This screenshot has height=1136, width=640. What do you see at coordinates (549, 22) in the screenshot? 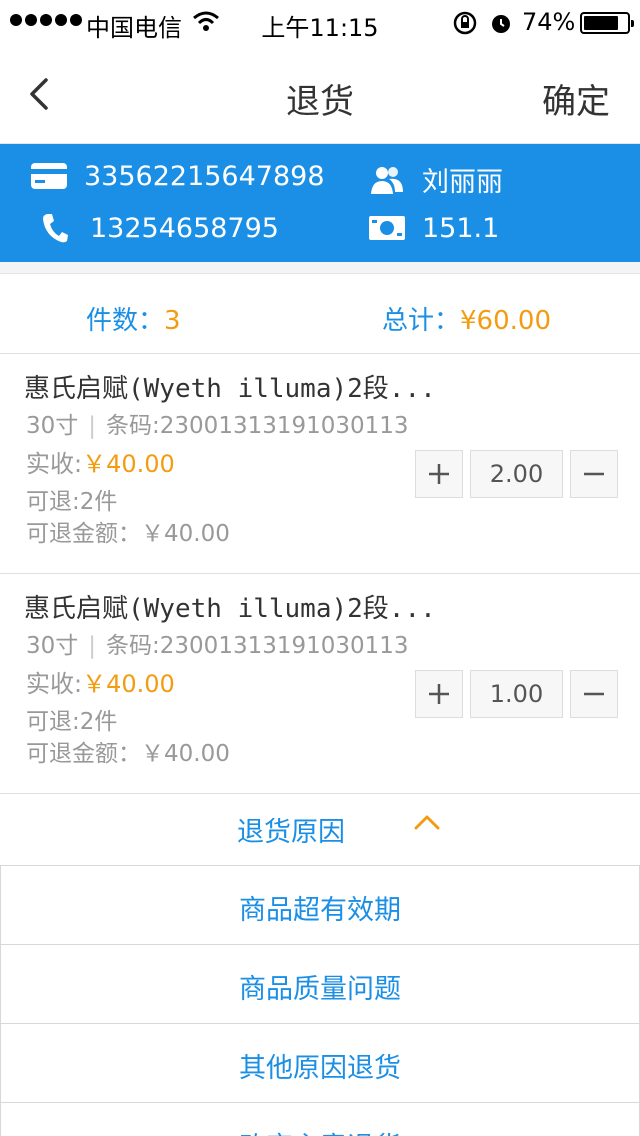
I see `battery-percent: 74%` at bounding box center [549, 22].